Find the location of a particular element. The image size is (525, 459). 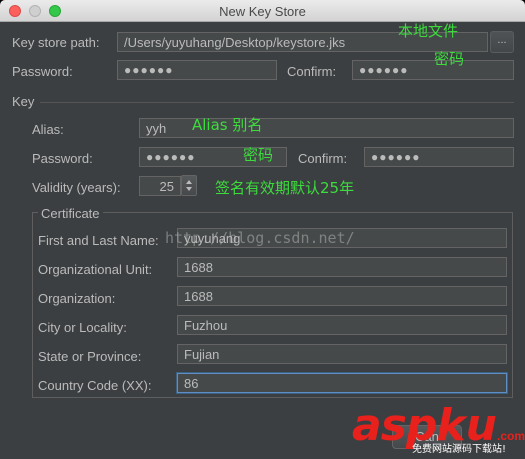

watermark-url: http://blog.csdn.net/ is located at coordinates (260, 238).